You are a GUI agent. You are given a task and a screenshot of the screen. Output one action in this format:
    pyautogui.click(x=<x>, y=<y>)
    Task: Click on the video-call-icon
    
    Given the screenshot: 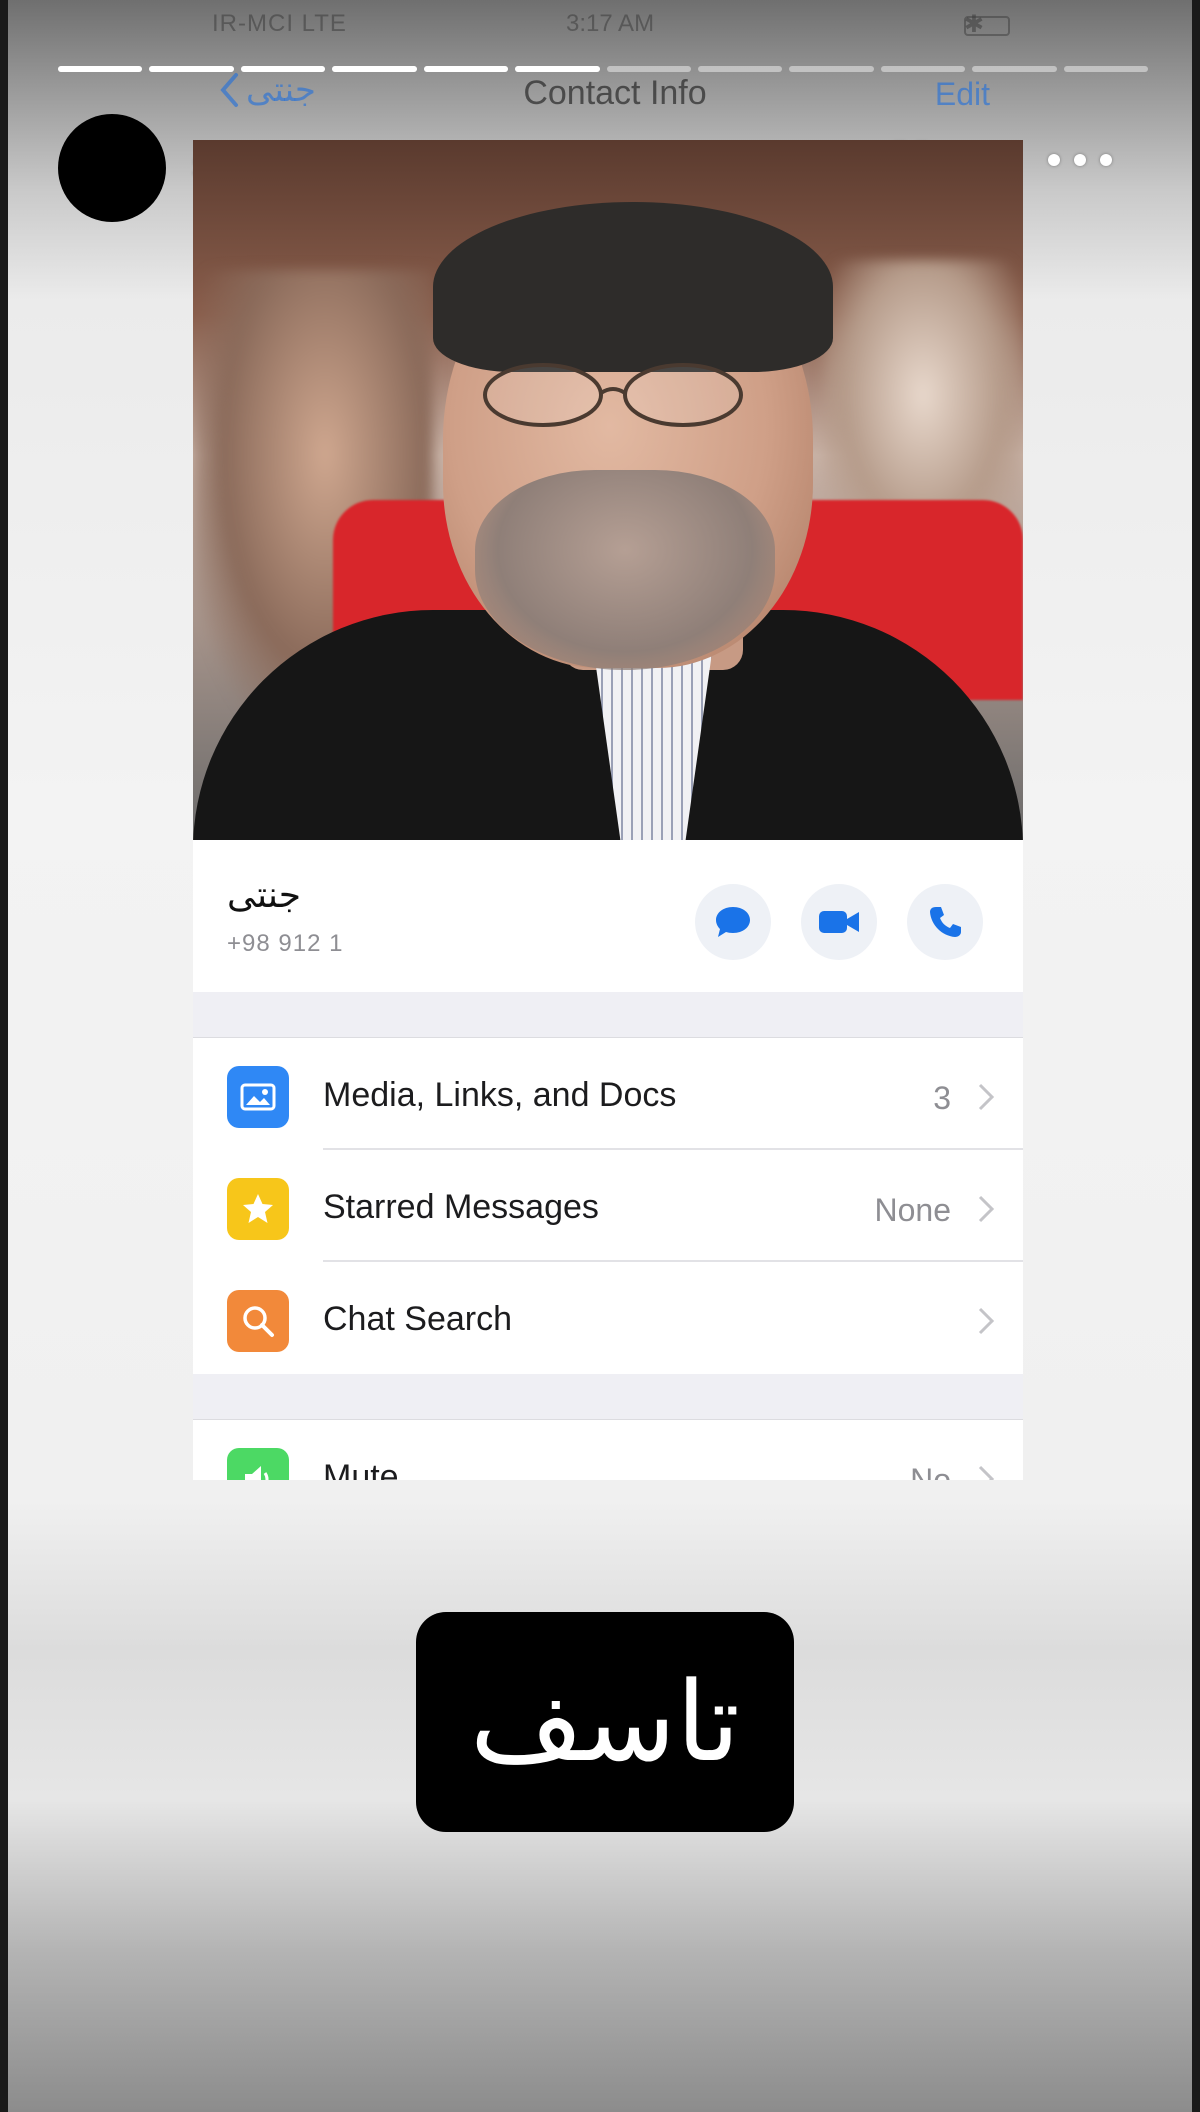 What is the action you would take?
    pyautogui.click(x=839, y=922)
    